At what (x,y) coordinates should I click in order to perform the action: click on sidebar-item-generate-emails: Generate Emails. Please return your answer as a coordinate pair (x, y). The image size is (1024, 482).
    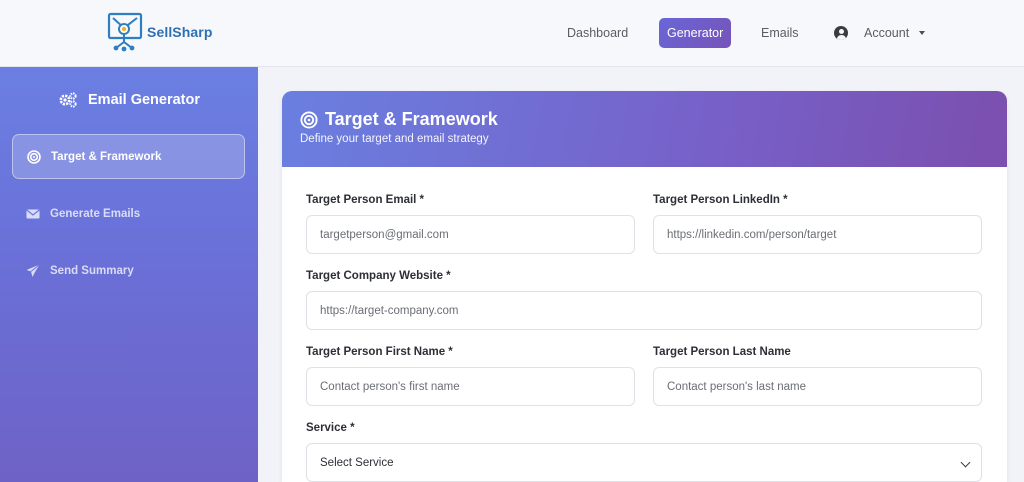
    Looking at the image, I should click on (128, 213).